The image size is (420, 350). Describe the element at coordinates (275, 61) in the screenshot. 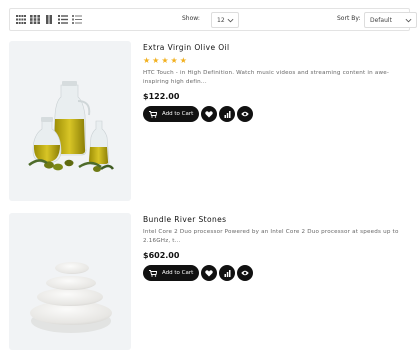

I see `rating-stars: ★ ★ ★ ★ ★` at that location.